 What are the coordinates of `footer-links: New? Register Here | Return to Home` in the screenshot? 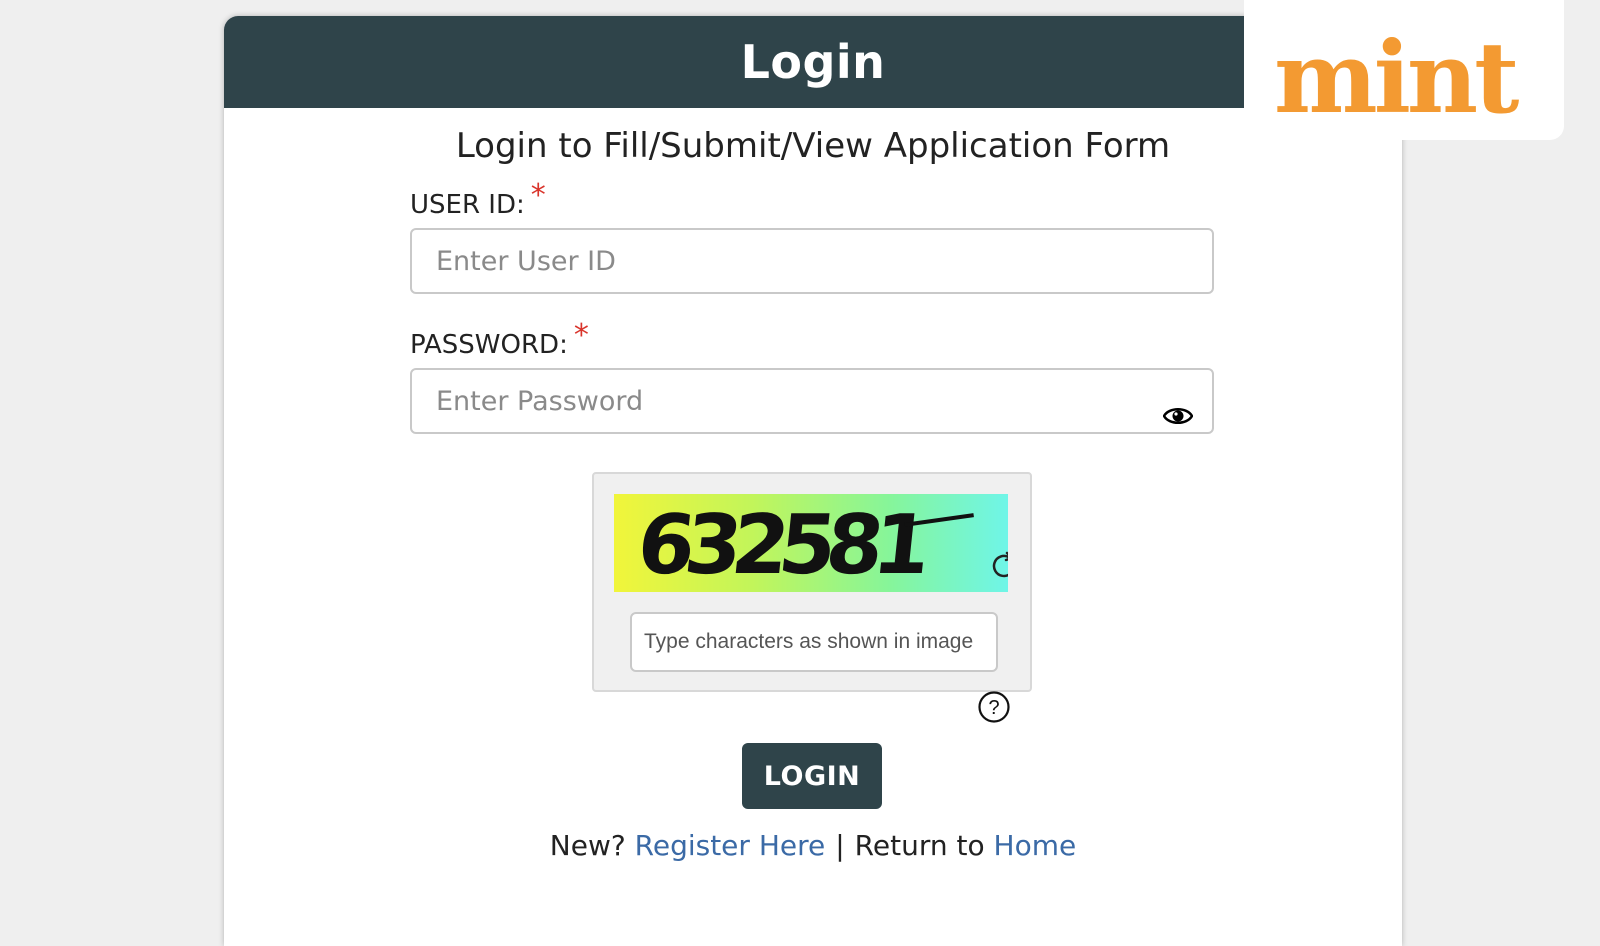 It's located at (813, 845).